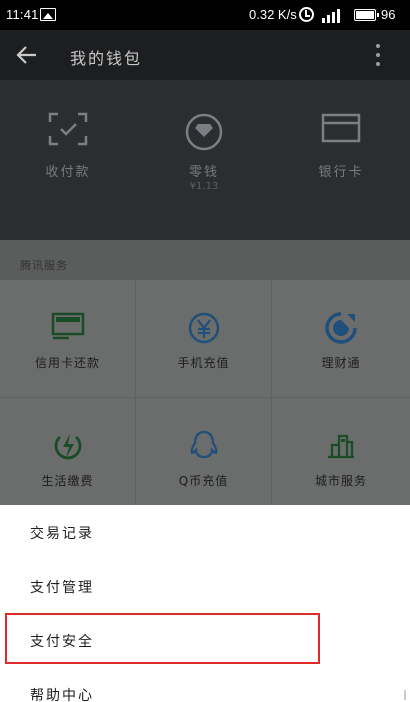 The image size is (410, 702). What do you see at coordinates (48, 14) in the screenshot?
I see `image-icon` at bounding box center [48, 14].